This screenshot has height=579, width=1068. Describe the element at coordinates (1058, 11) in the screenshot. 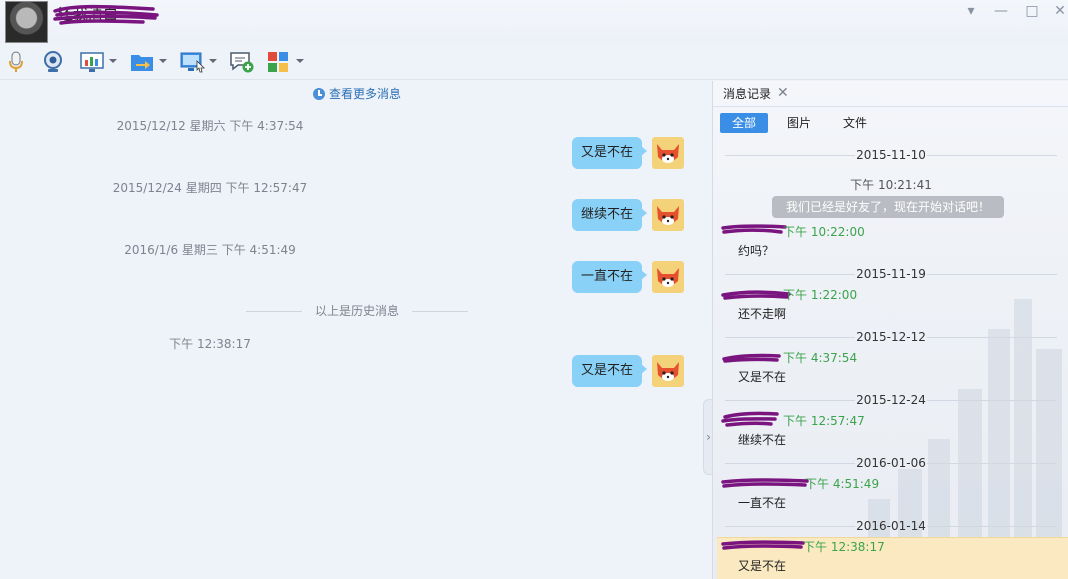

I see `close-button: ✕` at that location.